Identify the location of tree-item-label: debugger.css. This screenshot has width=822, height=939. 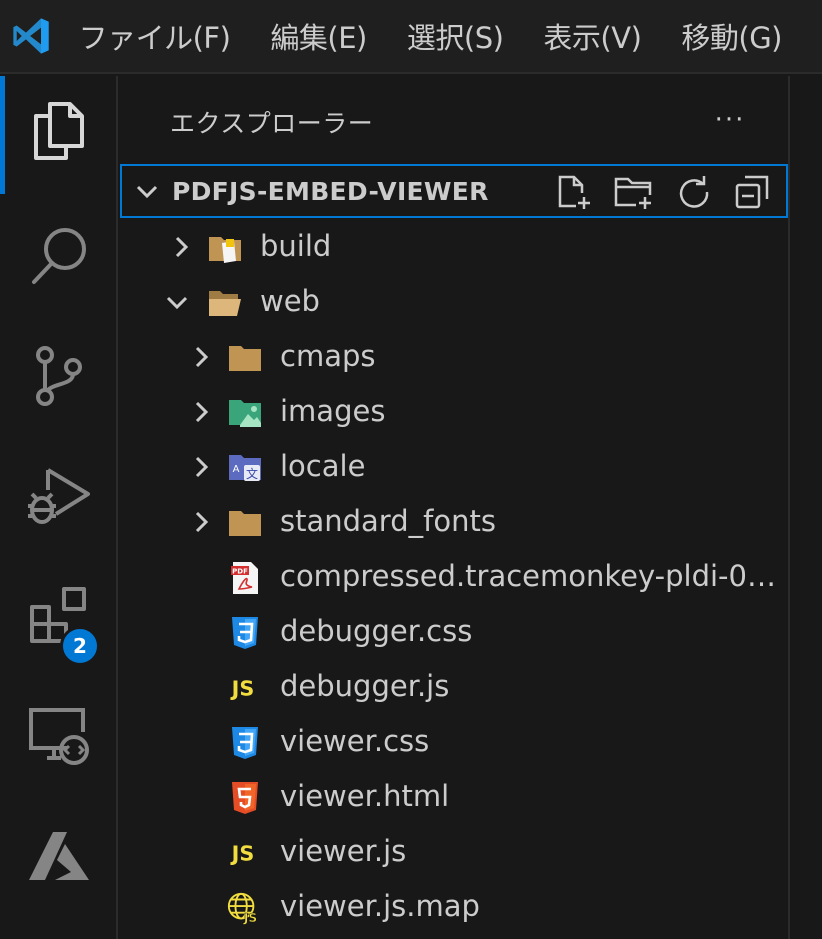
(376, 631).